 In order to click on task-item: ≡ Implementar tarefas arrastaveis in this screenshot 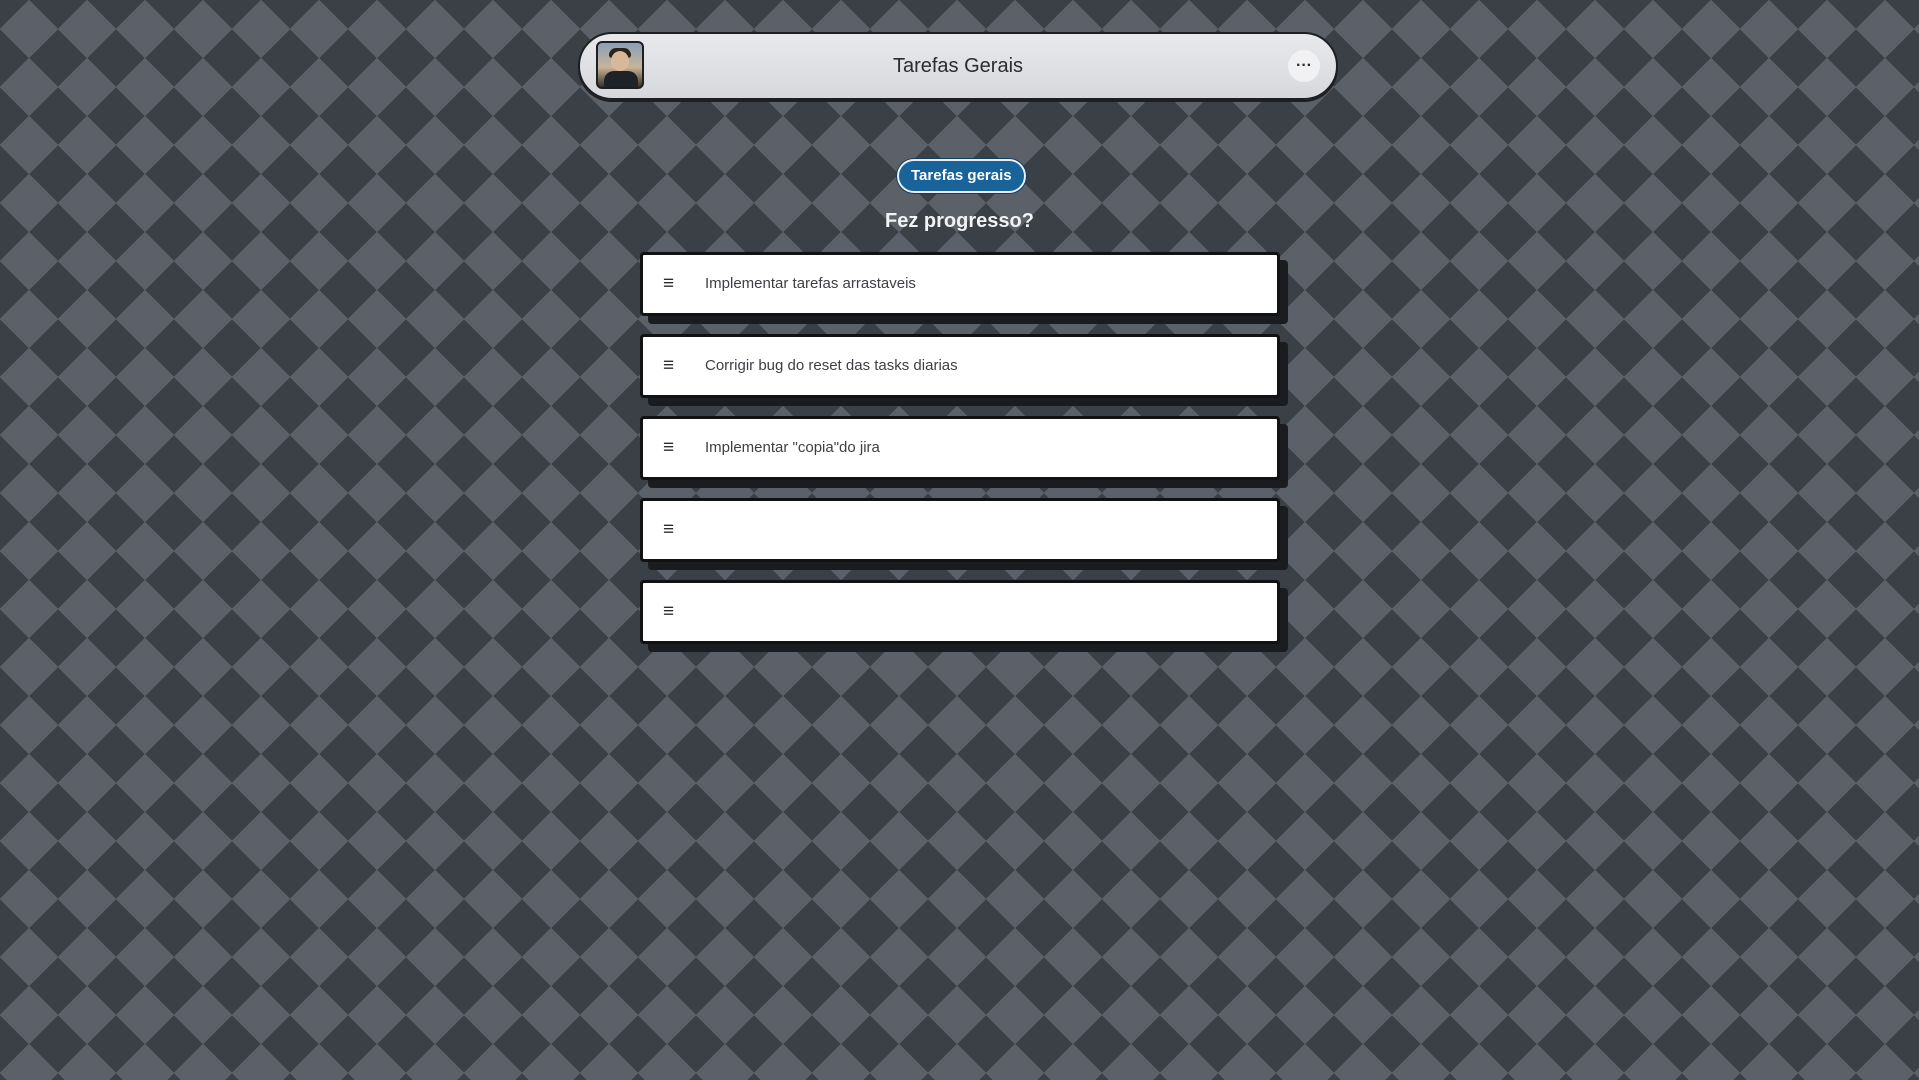, I will do `click(960, 284)`.